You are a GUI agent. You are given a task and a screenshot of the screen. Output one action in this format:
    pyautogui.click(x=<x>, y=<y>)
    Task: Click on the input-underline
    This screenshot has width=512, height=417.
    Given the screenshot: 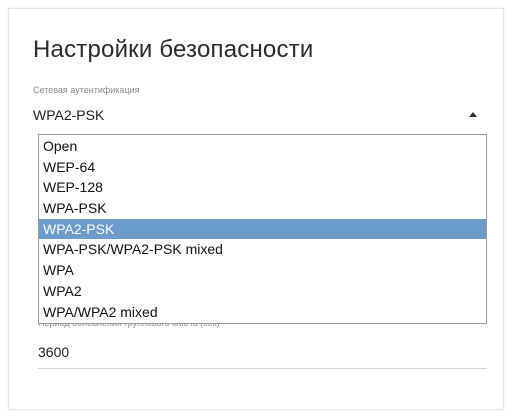 What is the action you would take?
    pyautogui.click(x=262, y=368)
    